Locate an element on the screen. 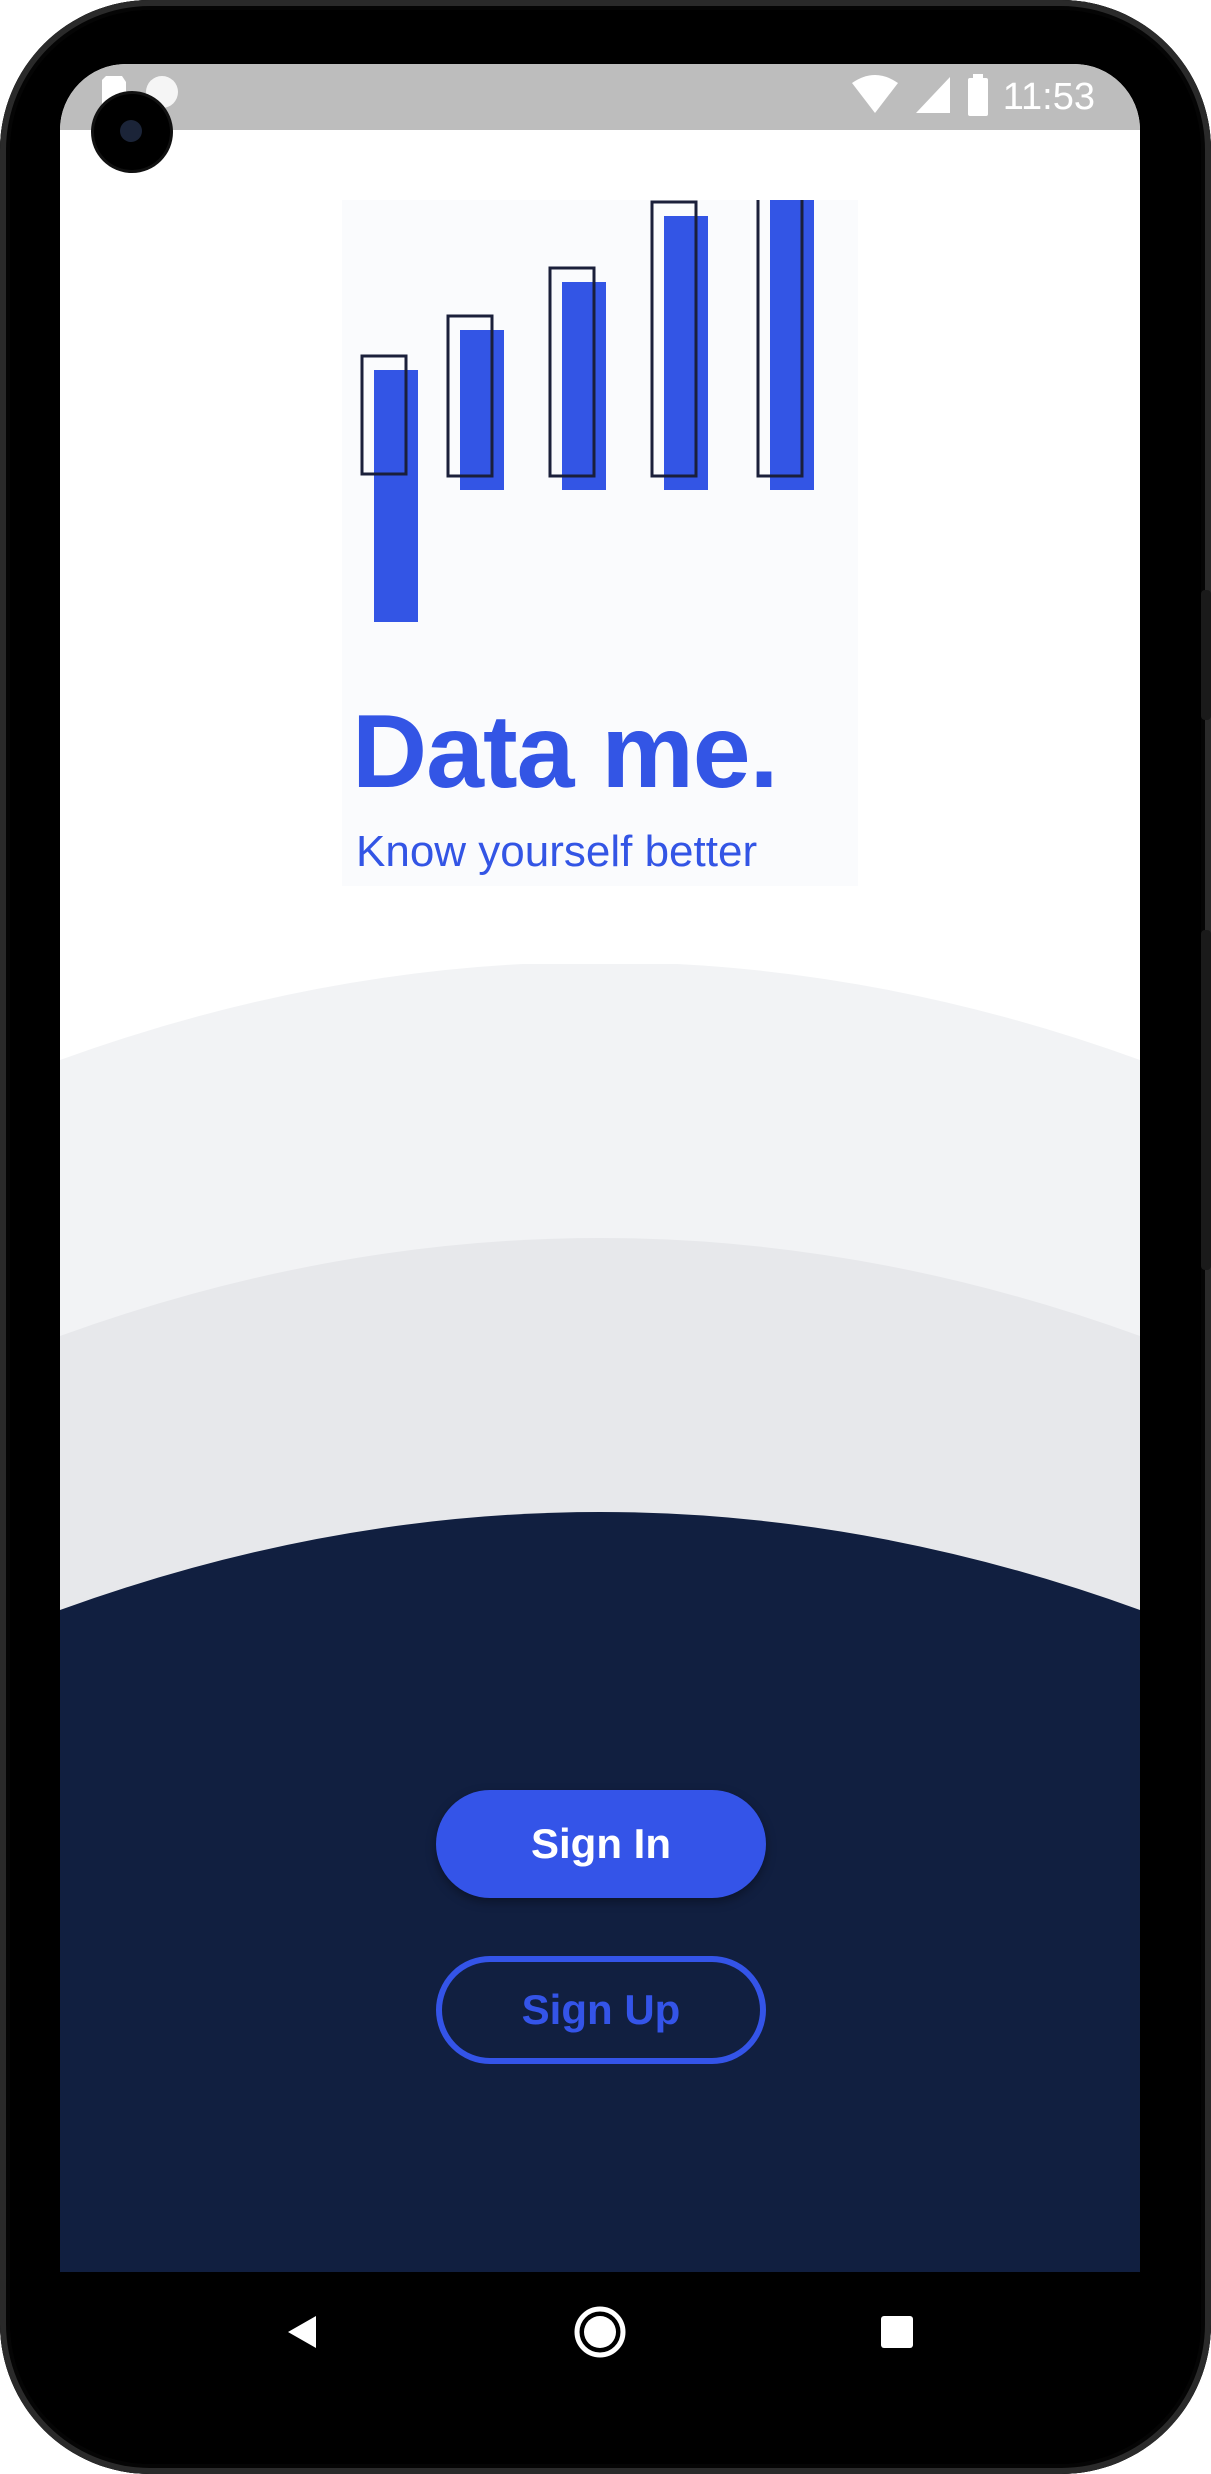 This screenshot has height=2474, width=1211. home-icon is located at coordinates (600, 2332).